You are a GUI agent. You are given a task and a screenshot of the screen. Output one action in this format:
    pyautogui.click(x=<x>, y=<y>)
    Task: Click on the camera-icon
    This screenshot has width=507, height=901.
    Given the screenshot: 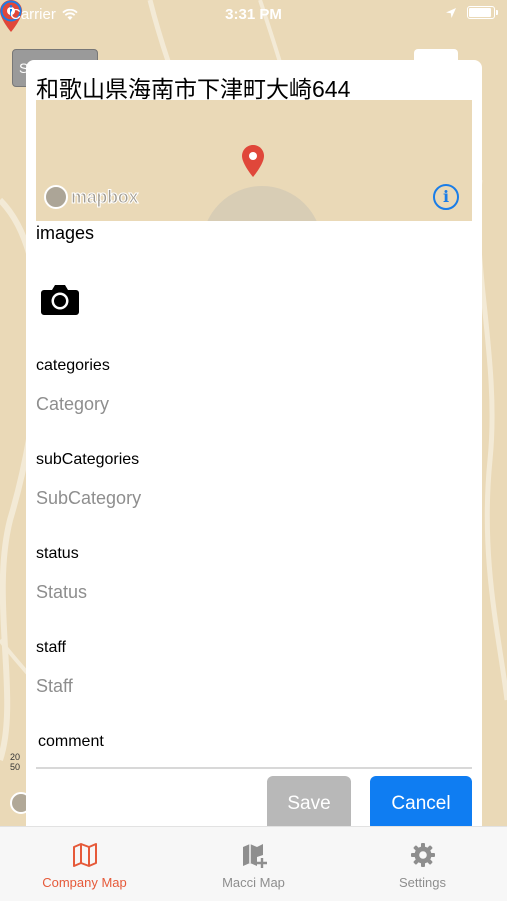 What is the action you would take?
    pyautogui.click(x=60, y=299)
    